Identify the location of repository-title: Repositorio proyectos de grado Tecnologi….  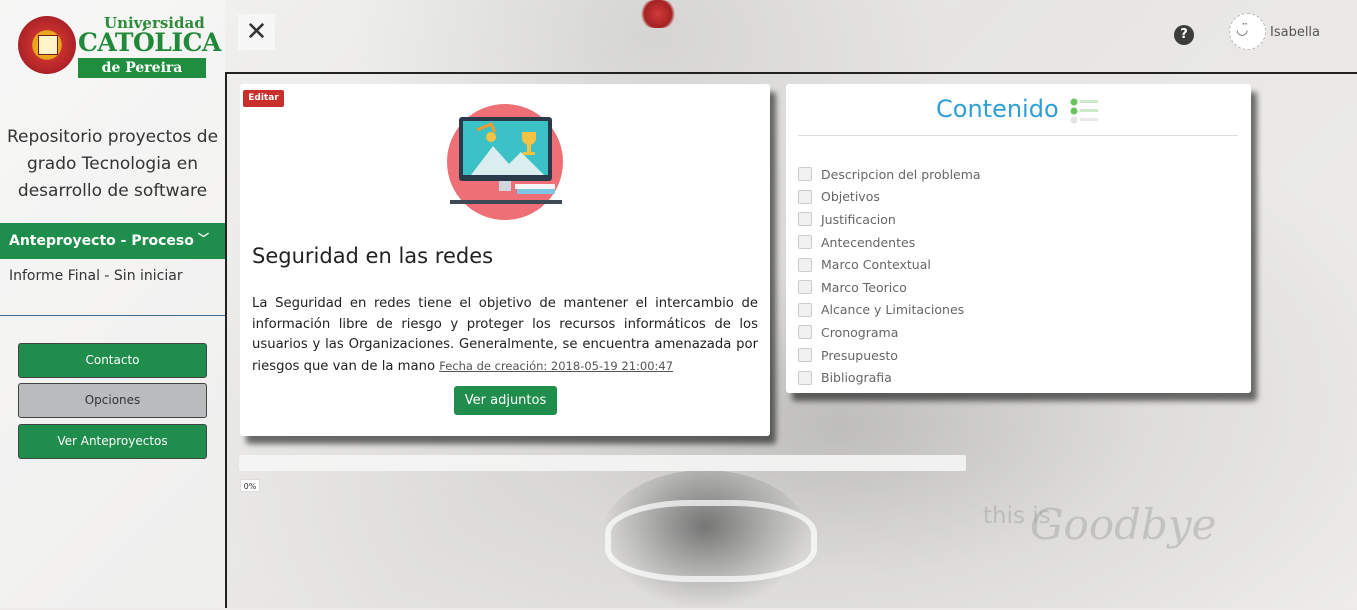
(112, 164).